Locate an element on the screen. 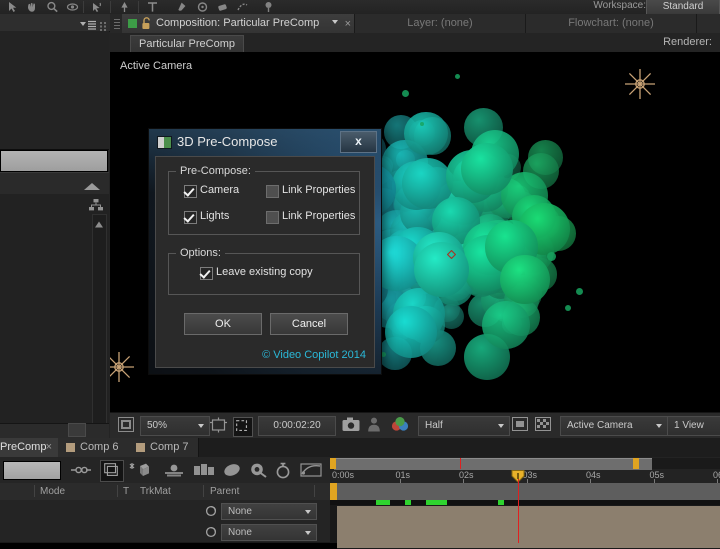 The height and width of the screenshot is (549, 720). work-area-fill is located at coordinates (493, 464).